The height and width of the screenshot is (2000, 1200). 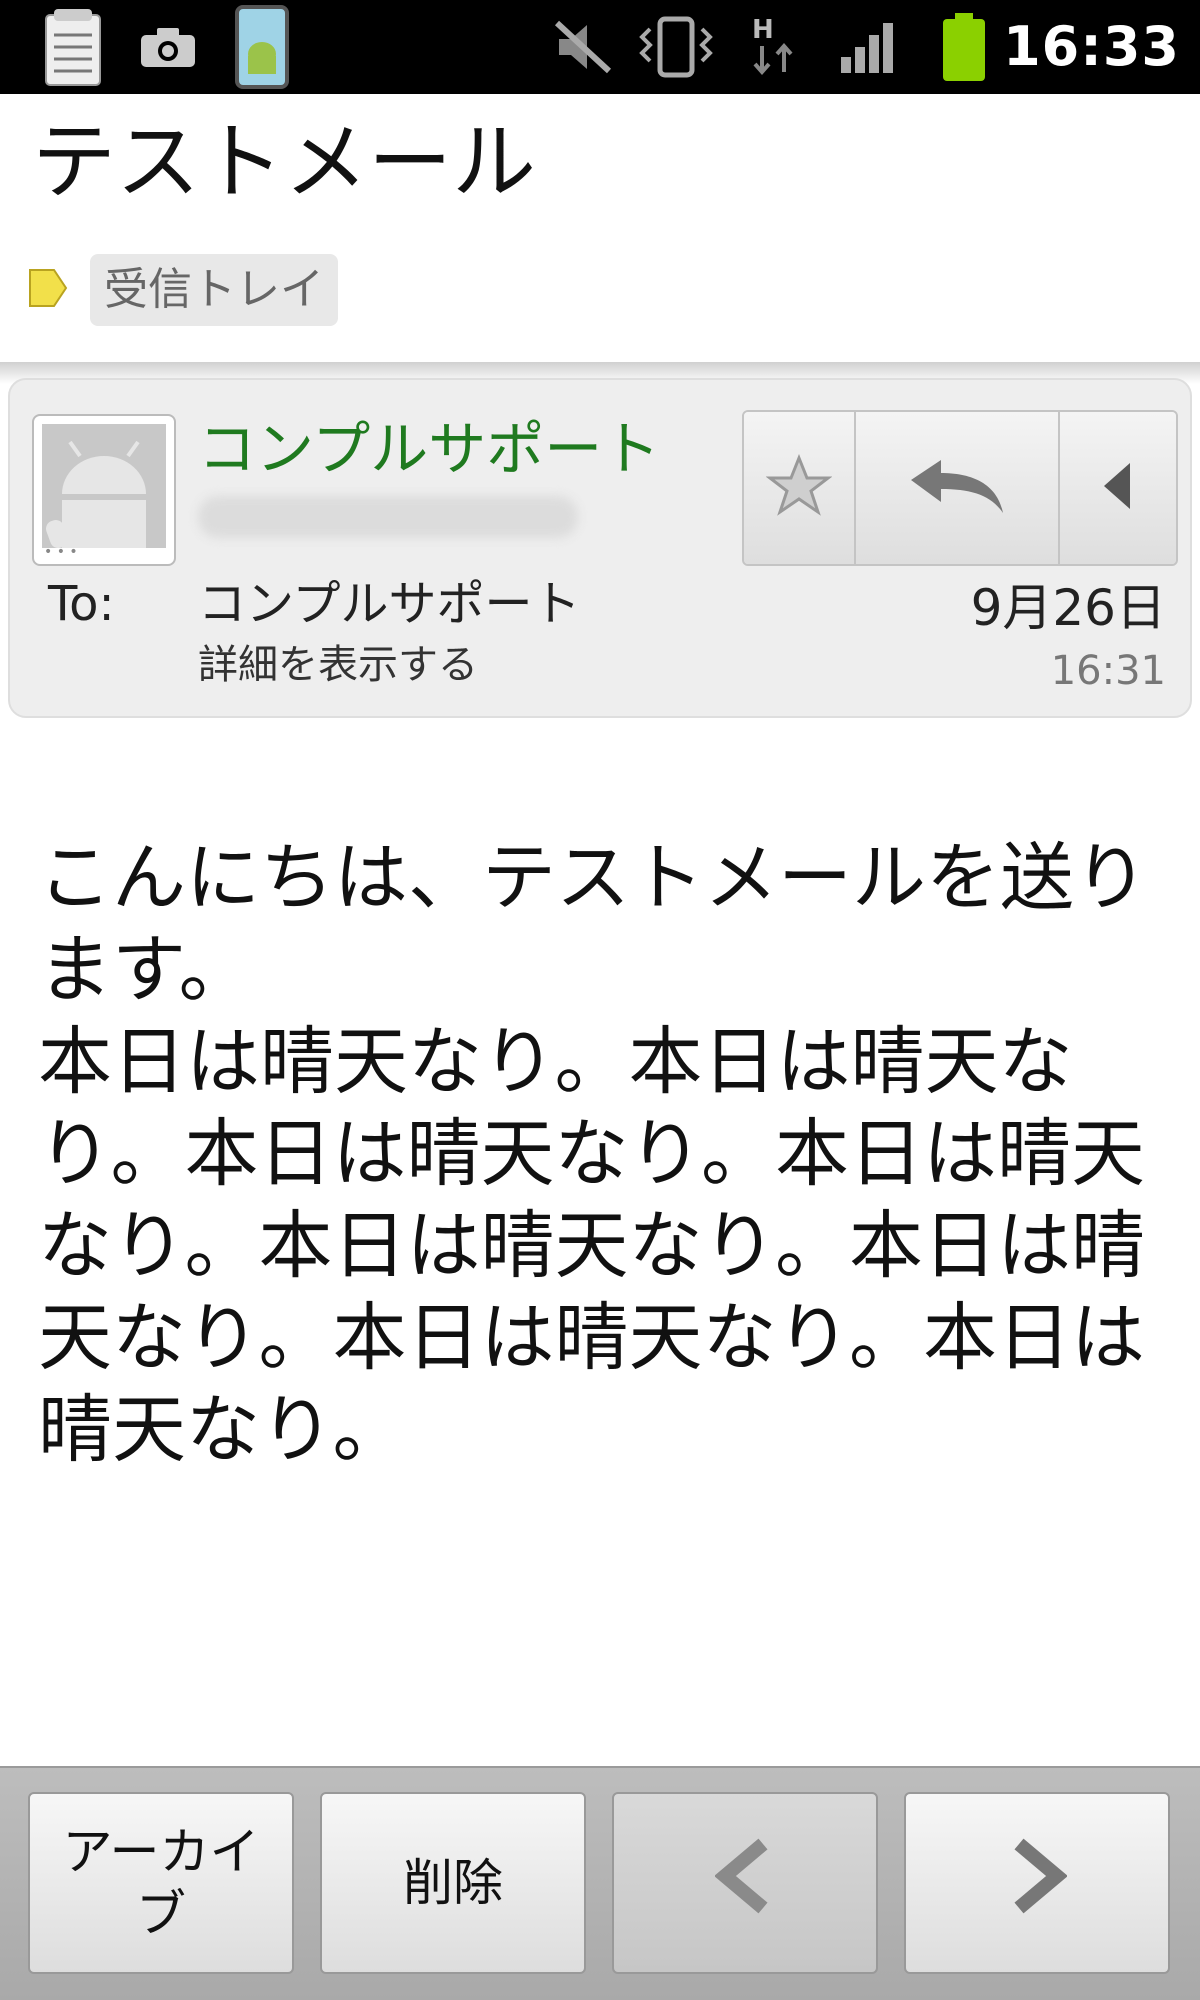 I want to click on avatar-dots: • • •, so click(x=61, y=552).